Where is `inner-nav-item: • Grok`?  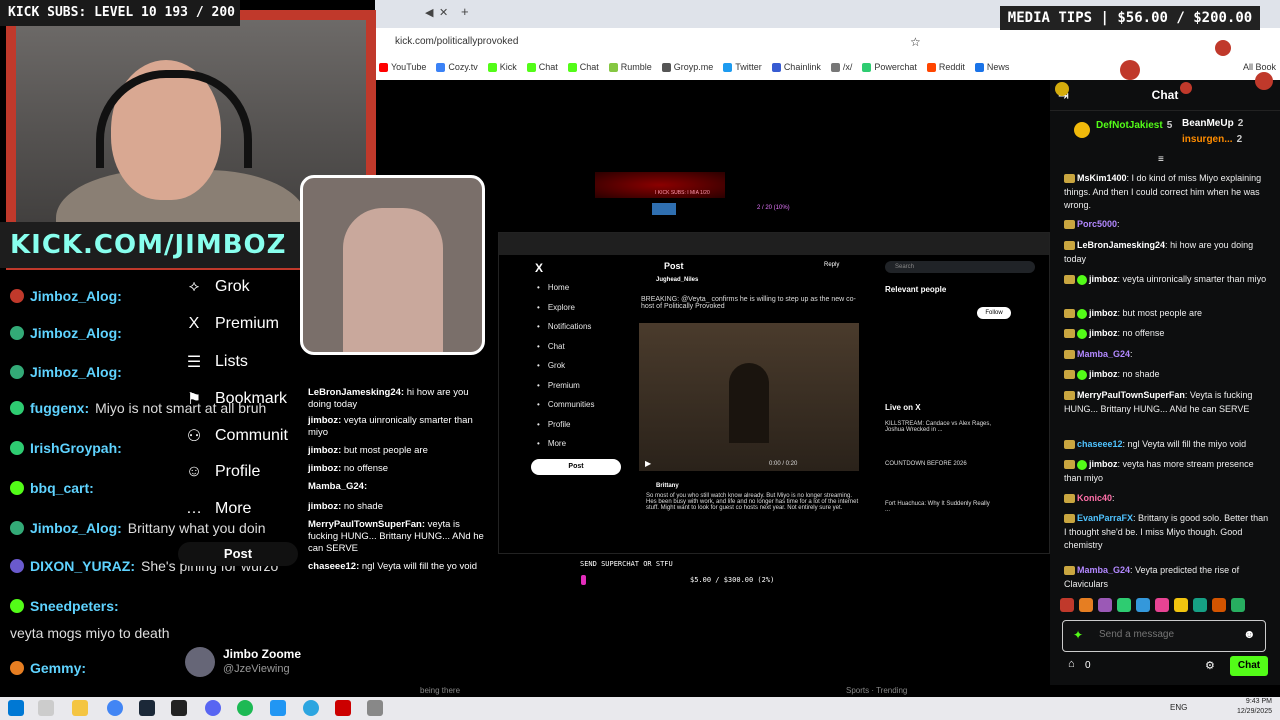 inner-nav-item: • Grok is located at coordinates (551, 365).